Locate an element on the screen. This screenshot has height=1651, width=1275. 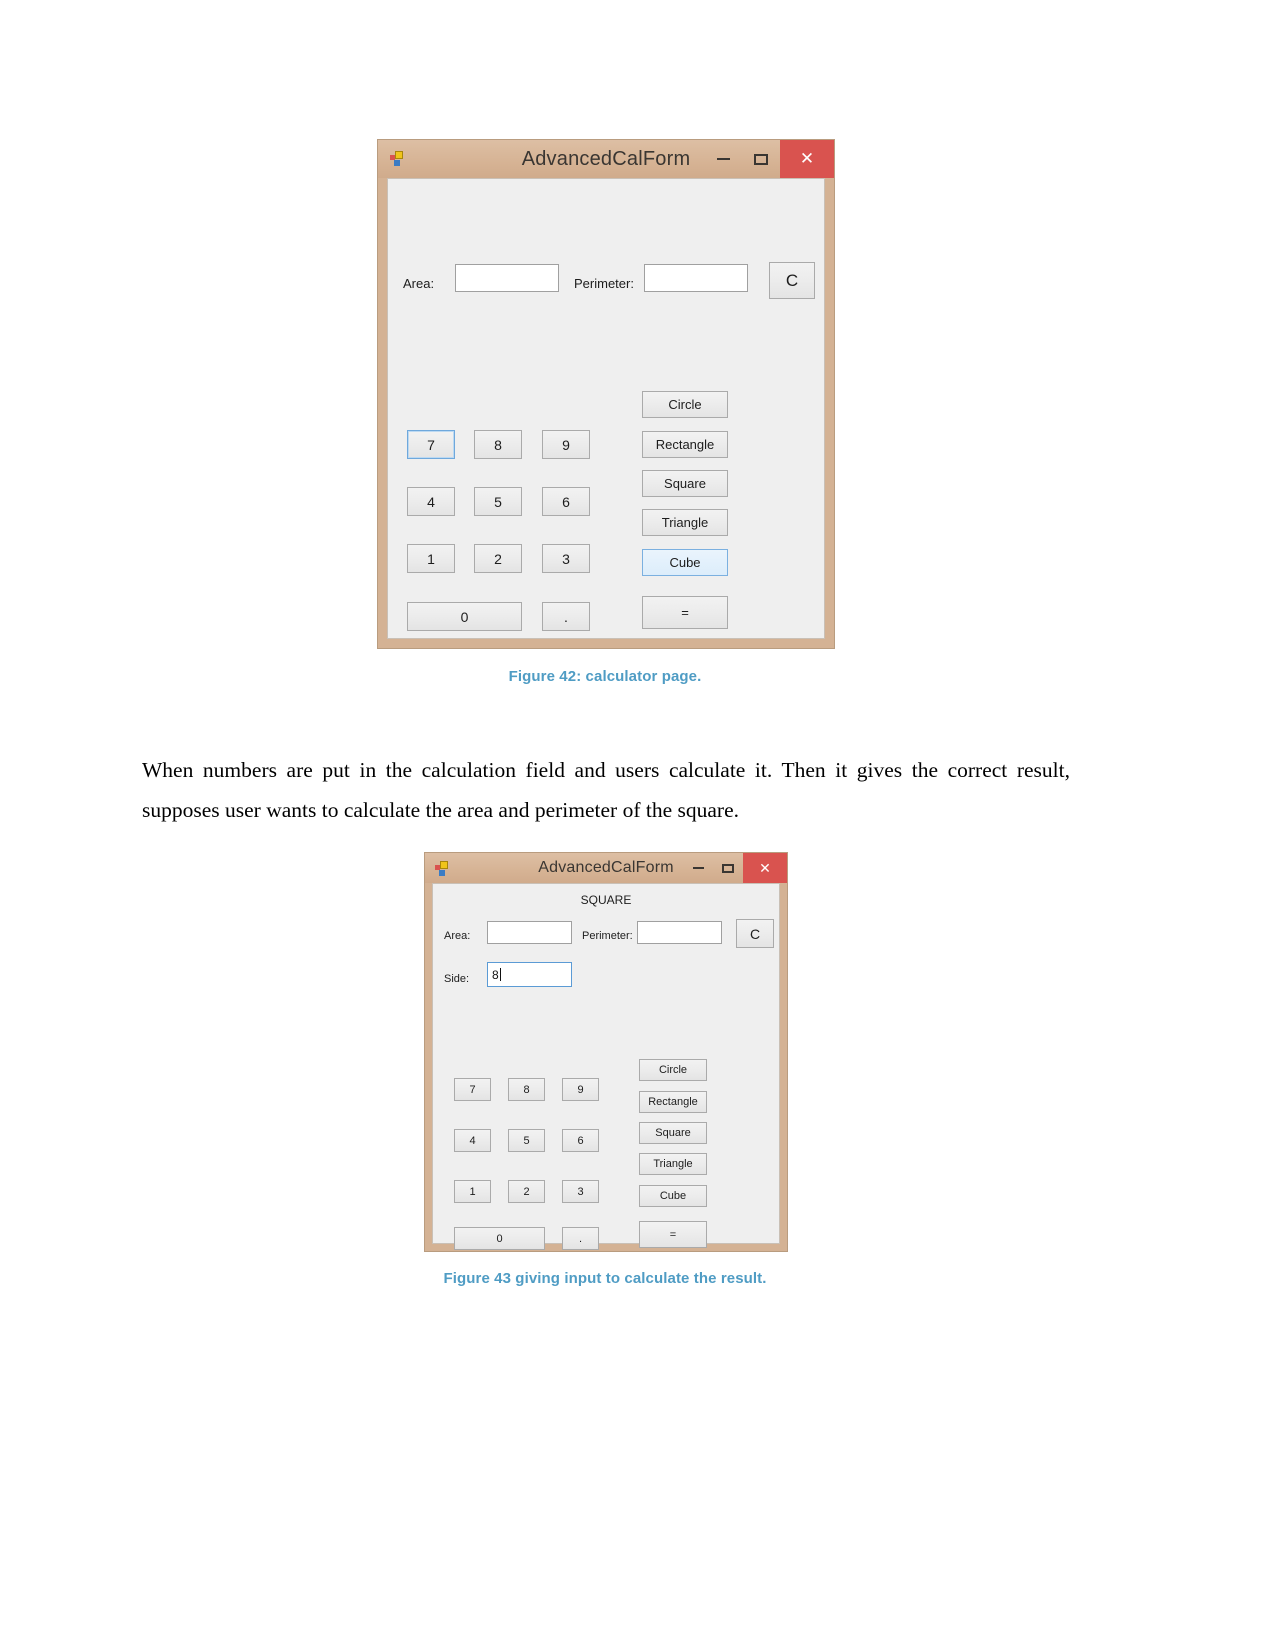
figure2-area-input is located at coordinates (529, 932).